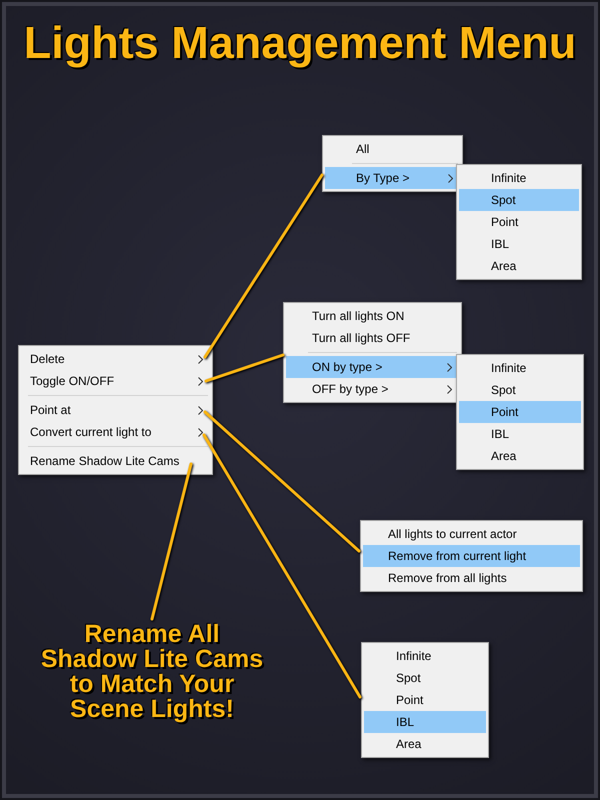 The height and width of the screenshot is (800, 600). What do you see at coordinates (115, 461) in the screenshot?
I see `menu-item: Rename Shadow Lite Cams` at bounding box center [115, 461].